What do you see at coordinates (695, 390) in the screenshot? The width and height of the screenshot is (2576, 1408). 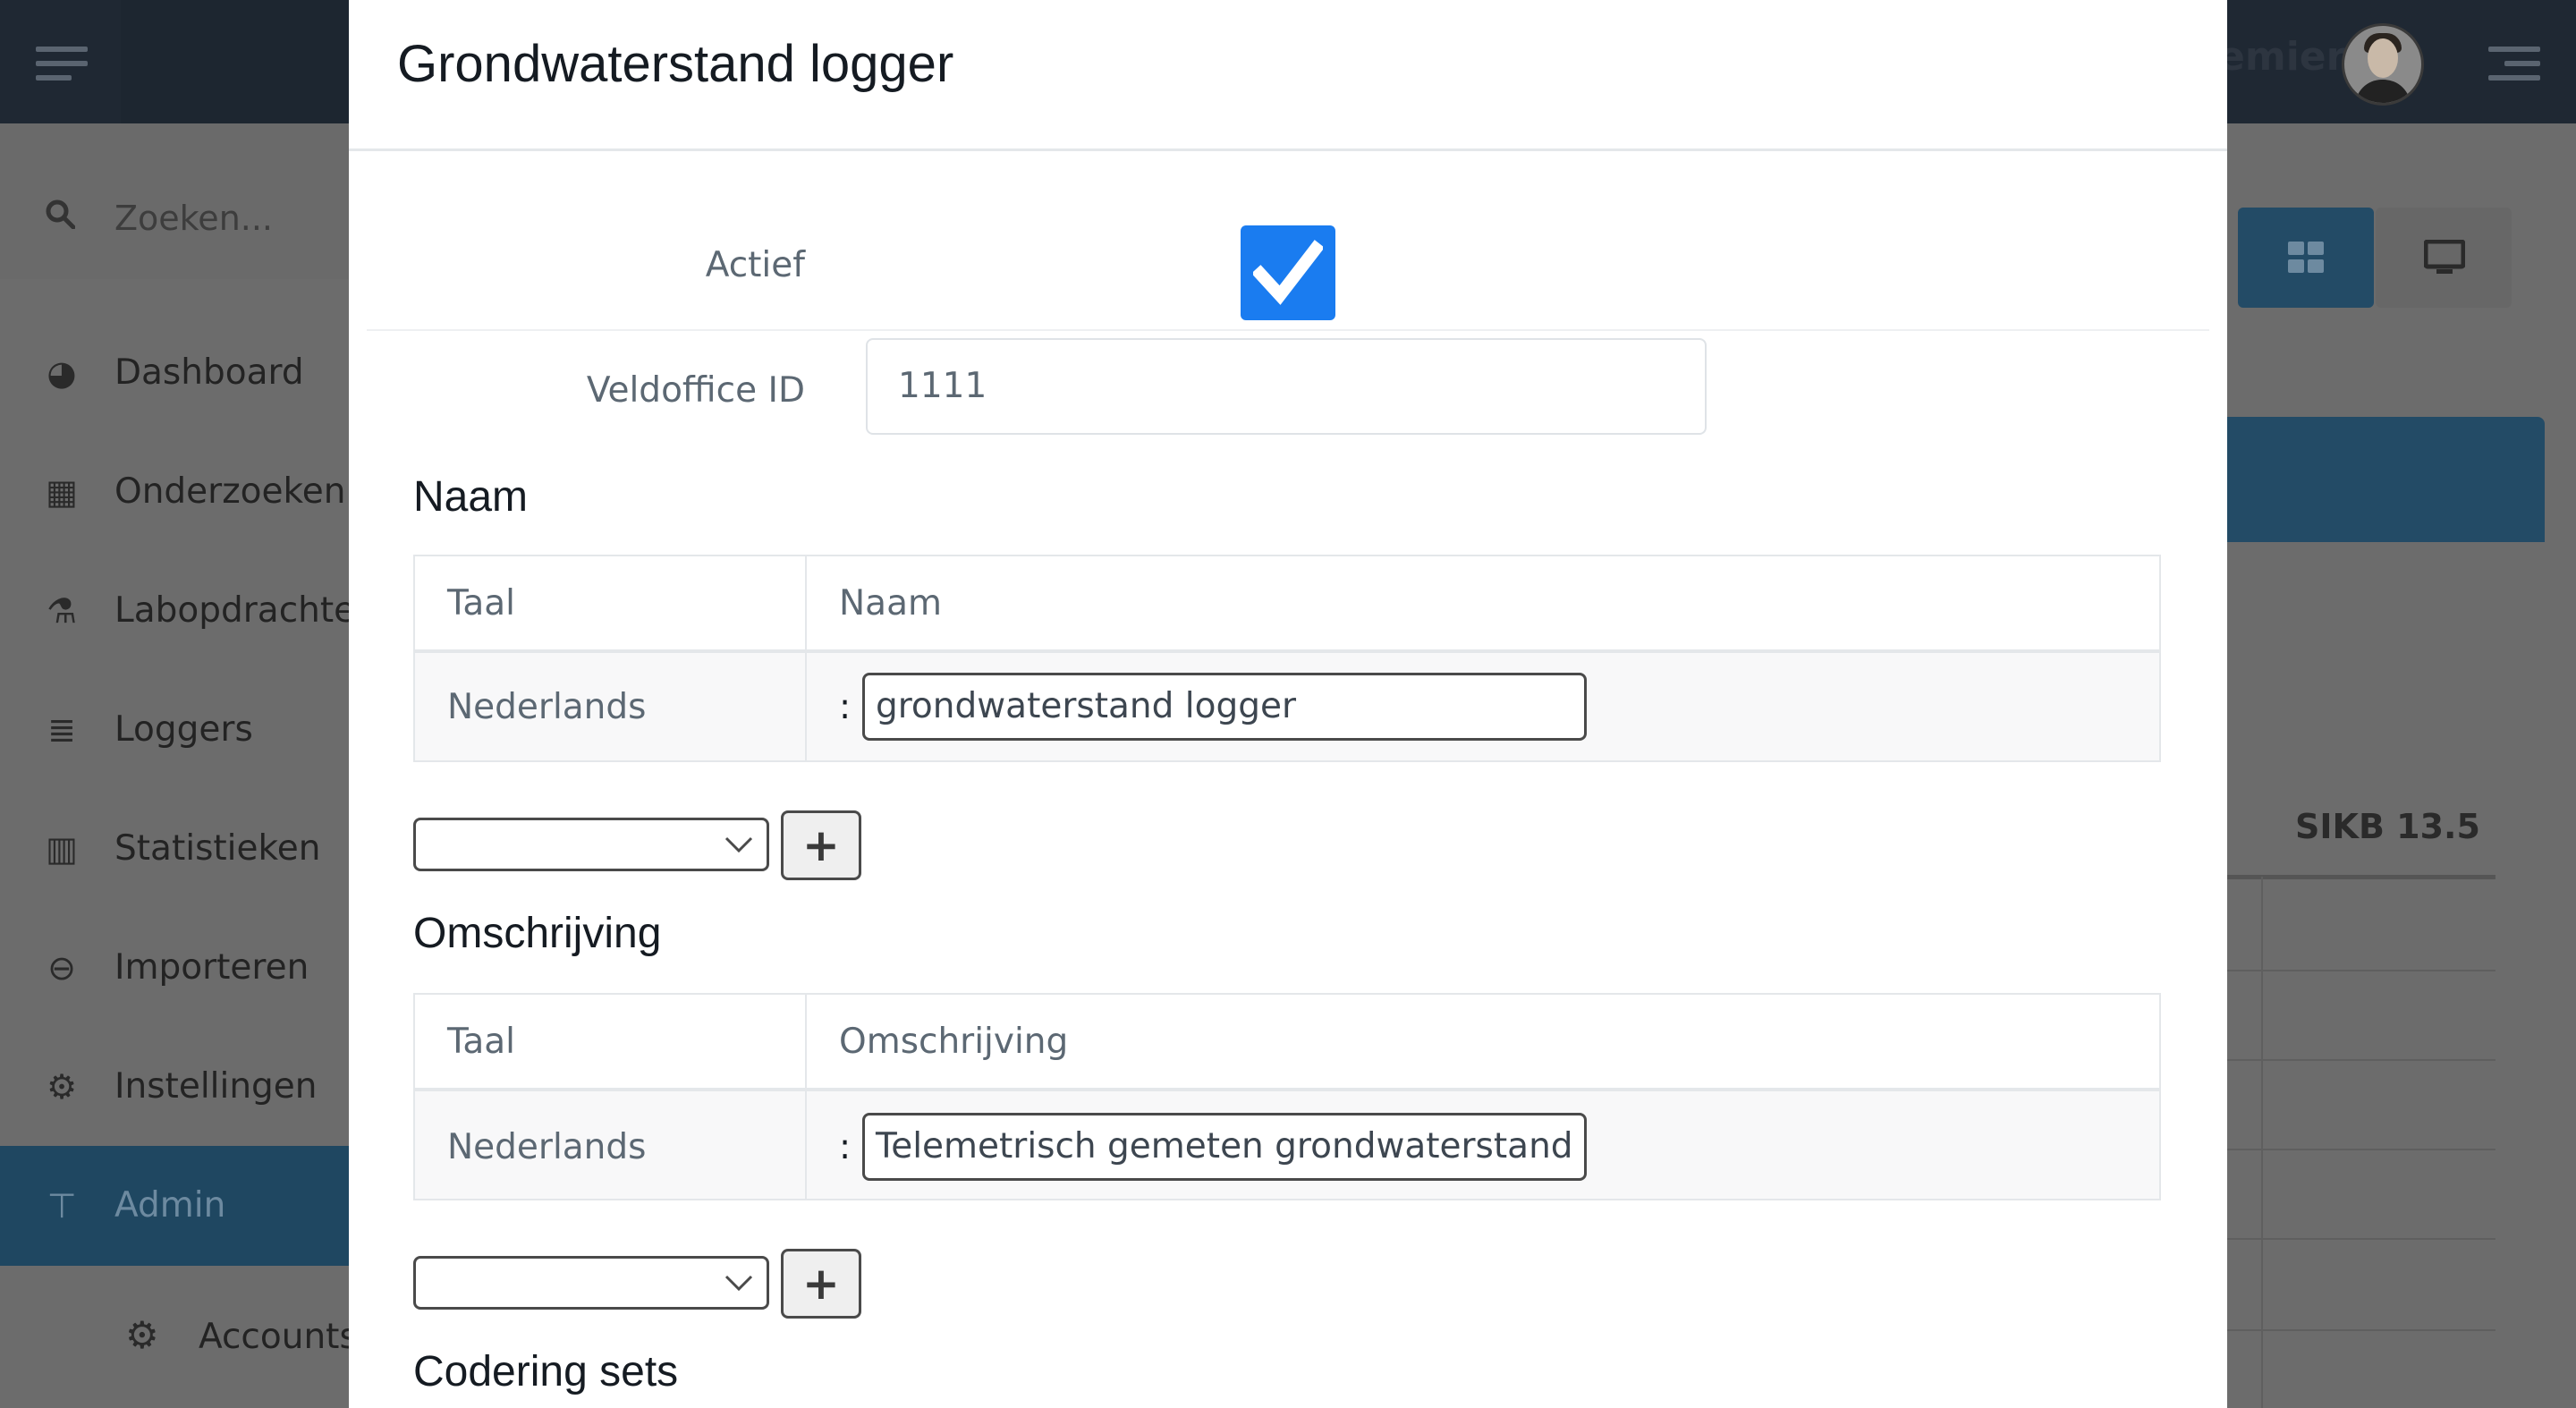 I see `veldoffice-id-label: Veldoffice ID` at bounding box center [695, 390].